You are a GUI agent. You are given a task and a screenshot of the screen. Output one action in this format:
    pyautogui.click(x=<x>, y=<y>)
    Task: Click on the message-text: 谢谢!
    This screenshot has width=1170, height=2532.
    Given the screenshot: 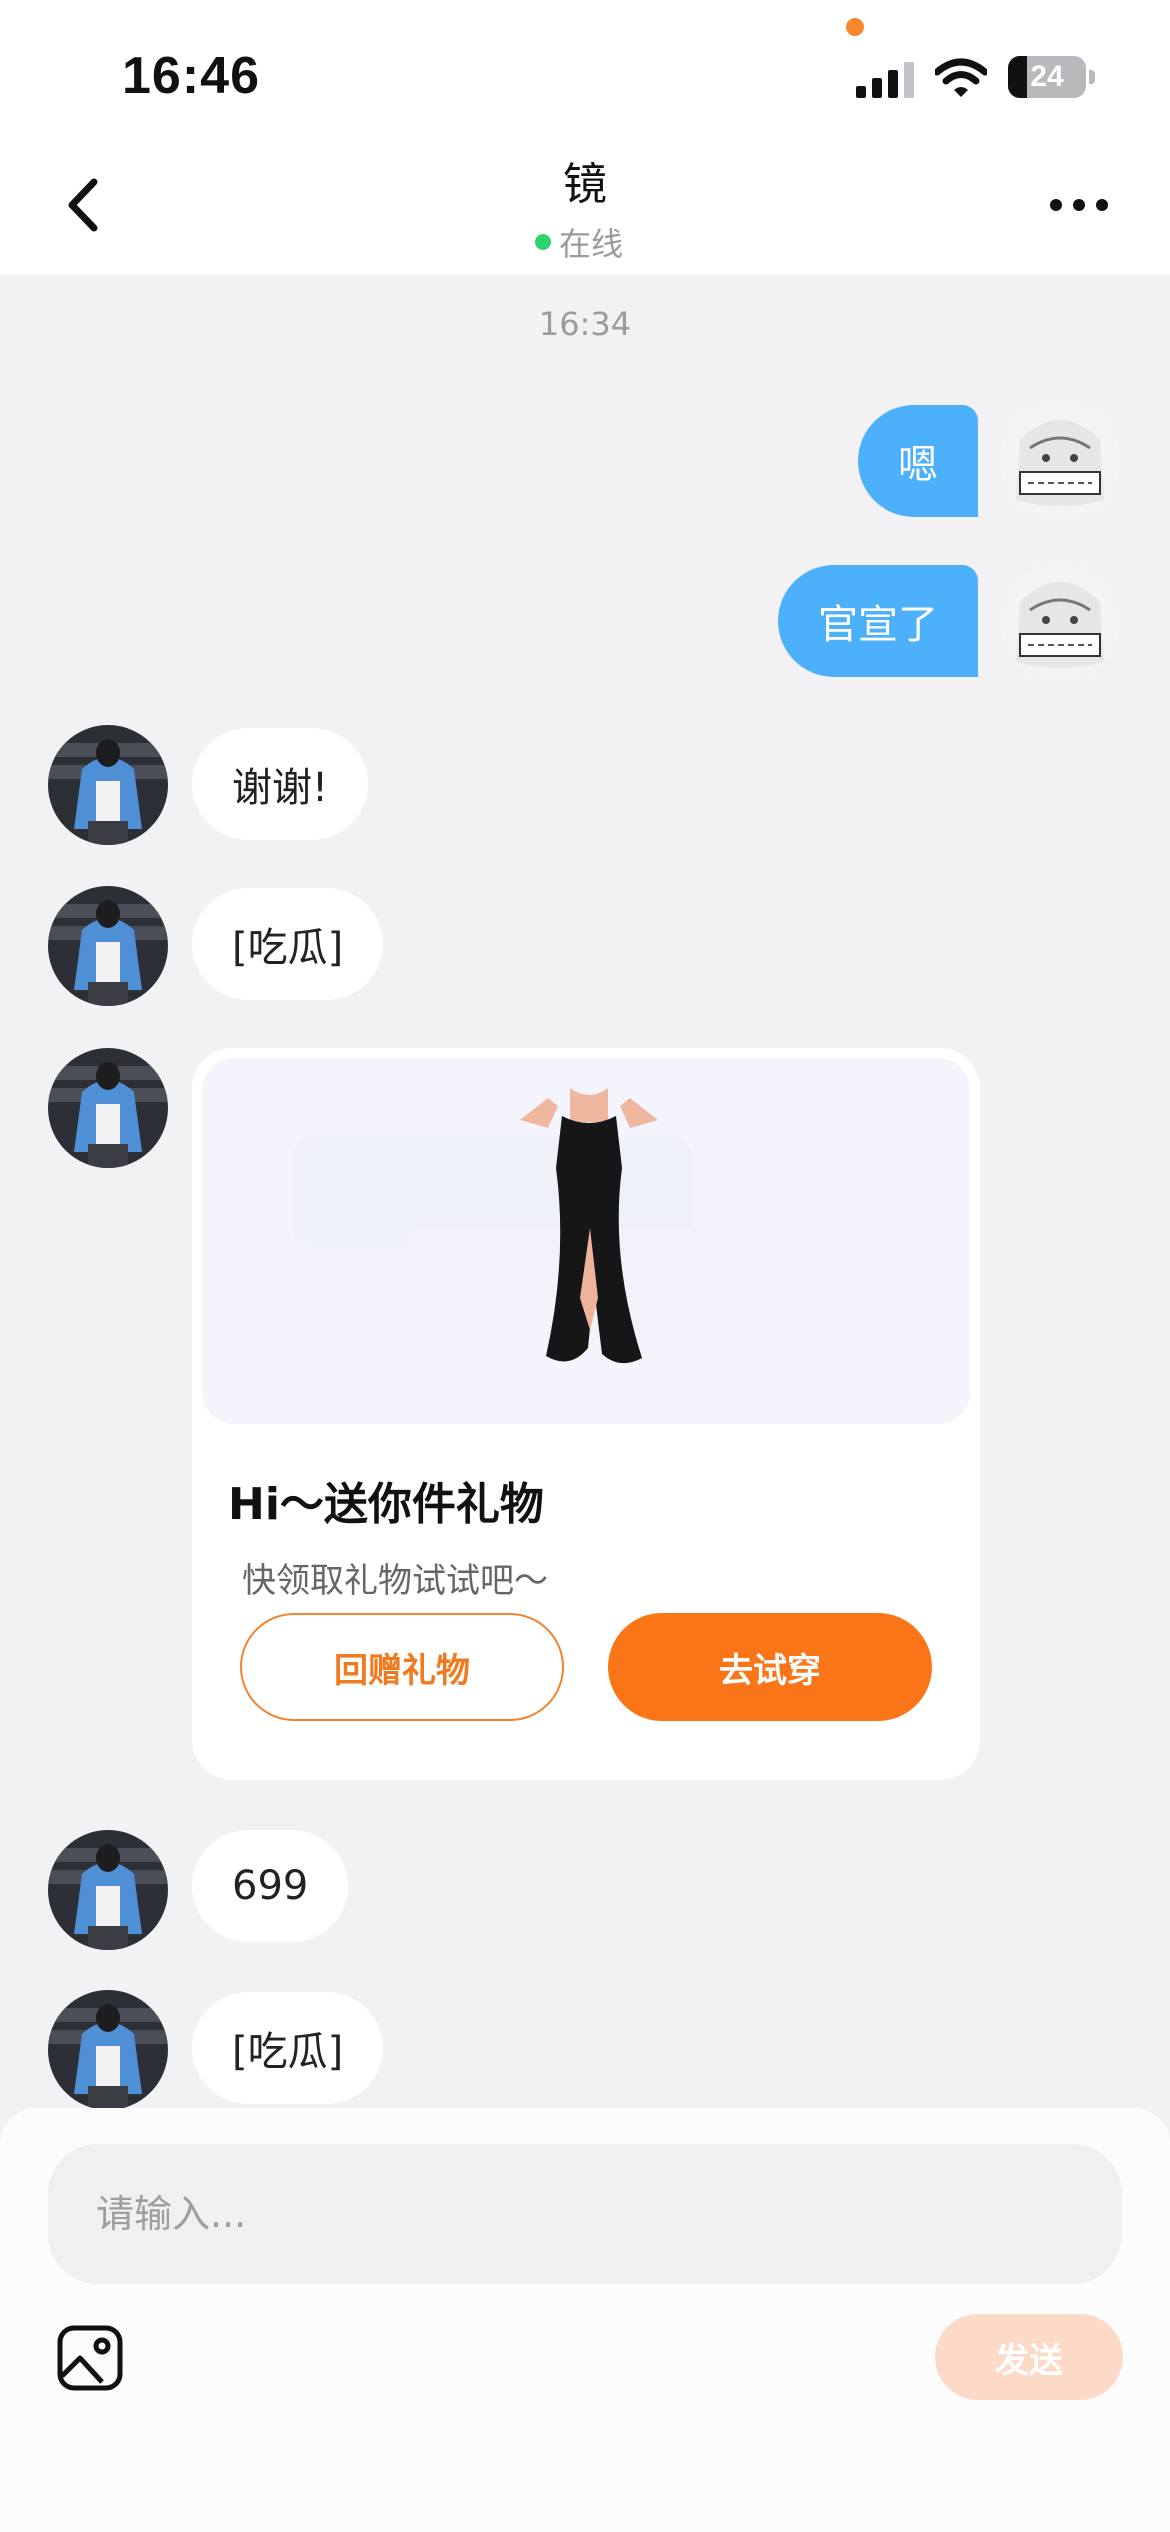 What is the action you would take?
    pyautogui.click(x=280, y=788)
    